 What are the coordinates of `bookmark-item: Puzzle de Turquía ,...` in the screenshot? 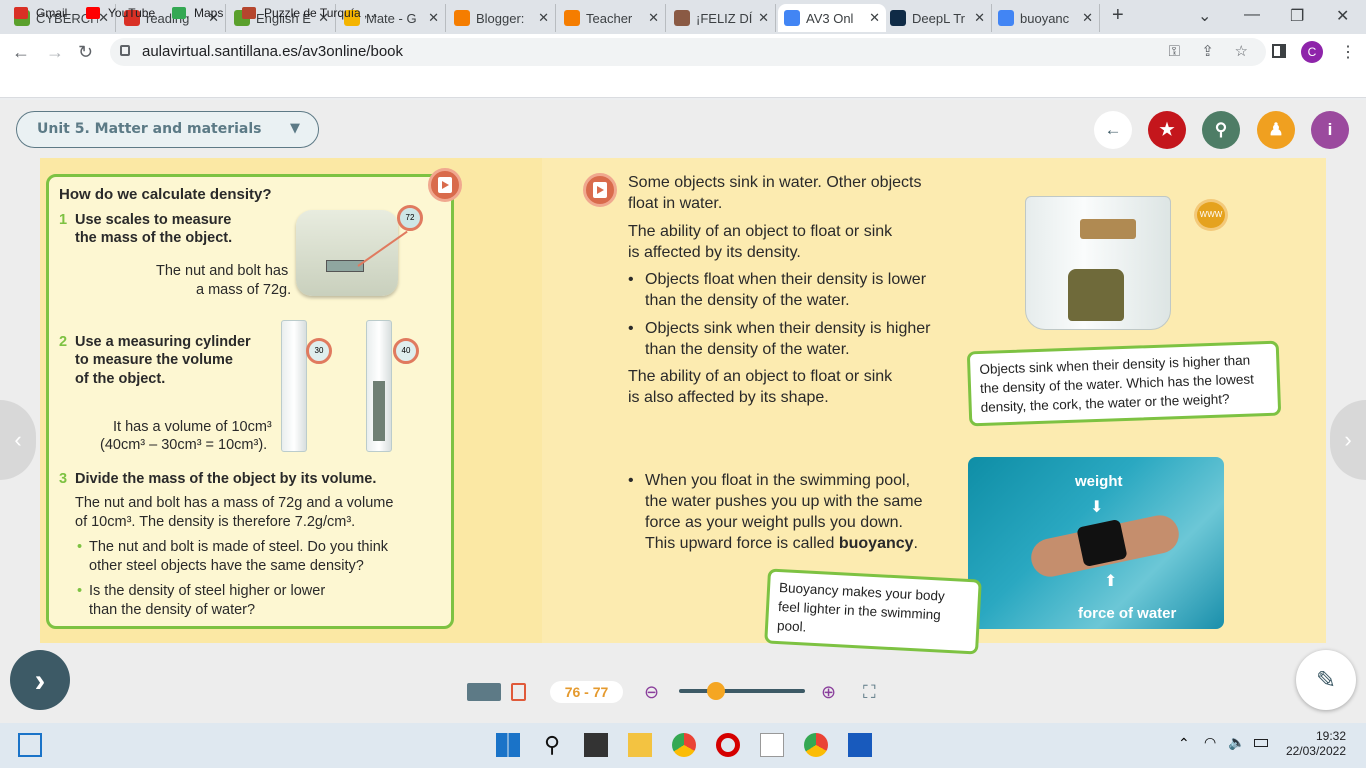 It's located at (309, 13).